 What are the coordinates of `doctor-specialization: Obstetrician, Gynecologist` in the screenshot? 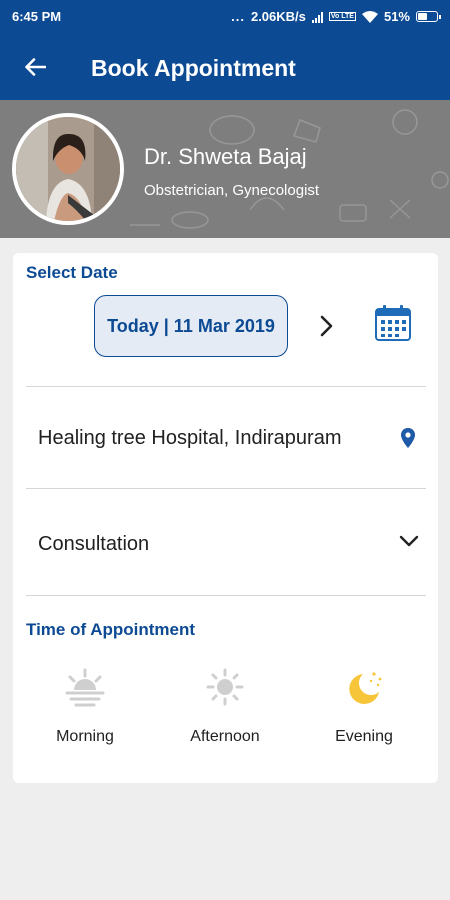 It's located at (232, 190).